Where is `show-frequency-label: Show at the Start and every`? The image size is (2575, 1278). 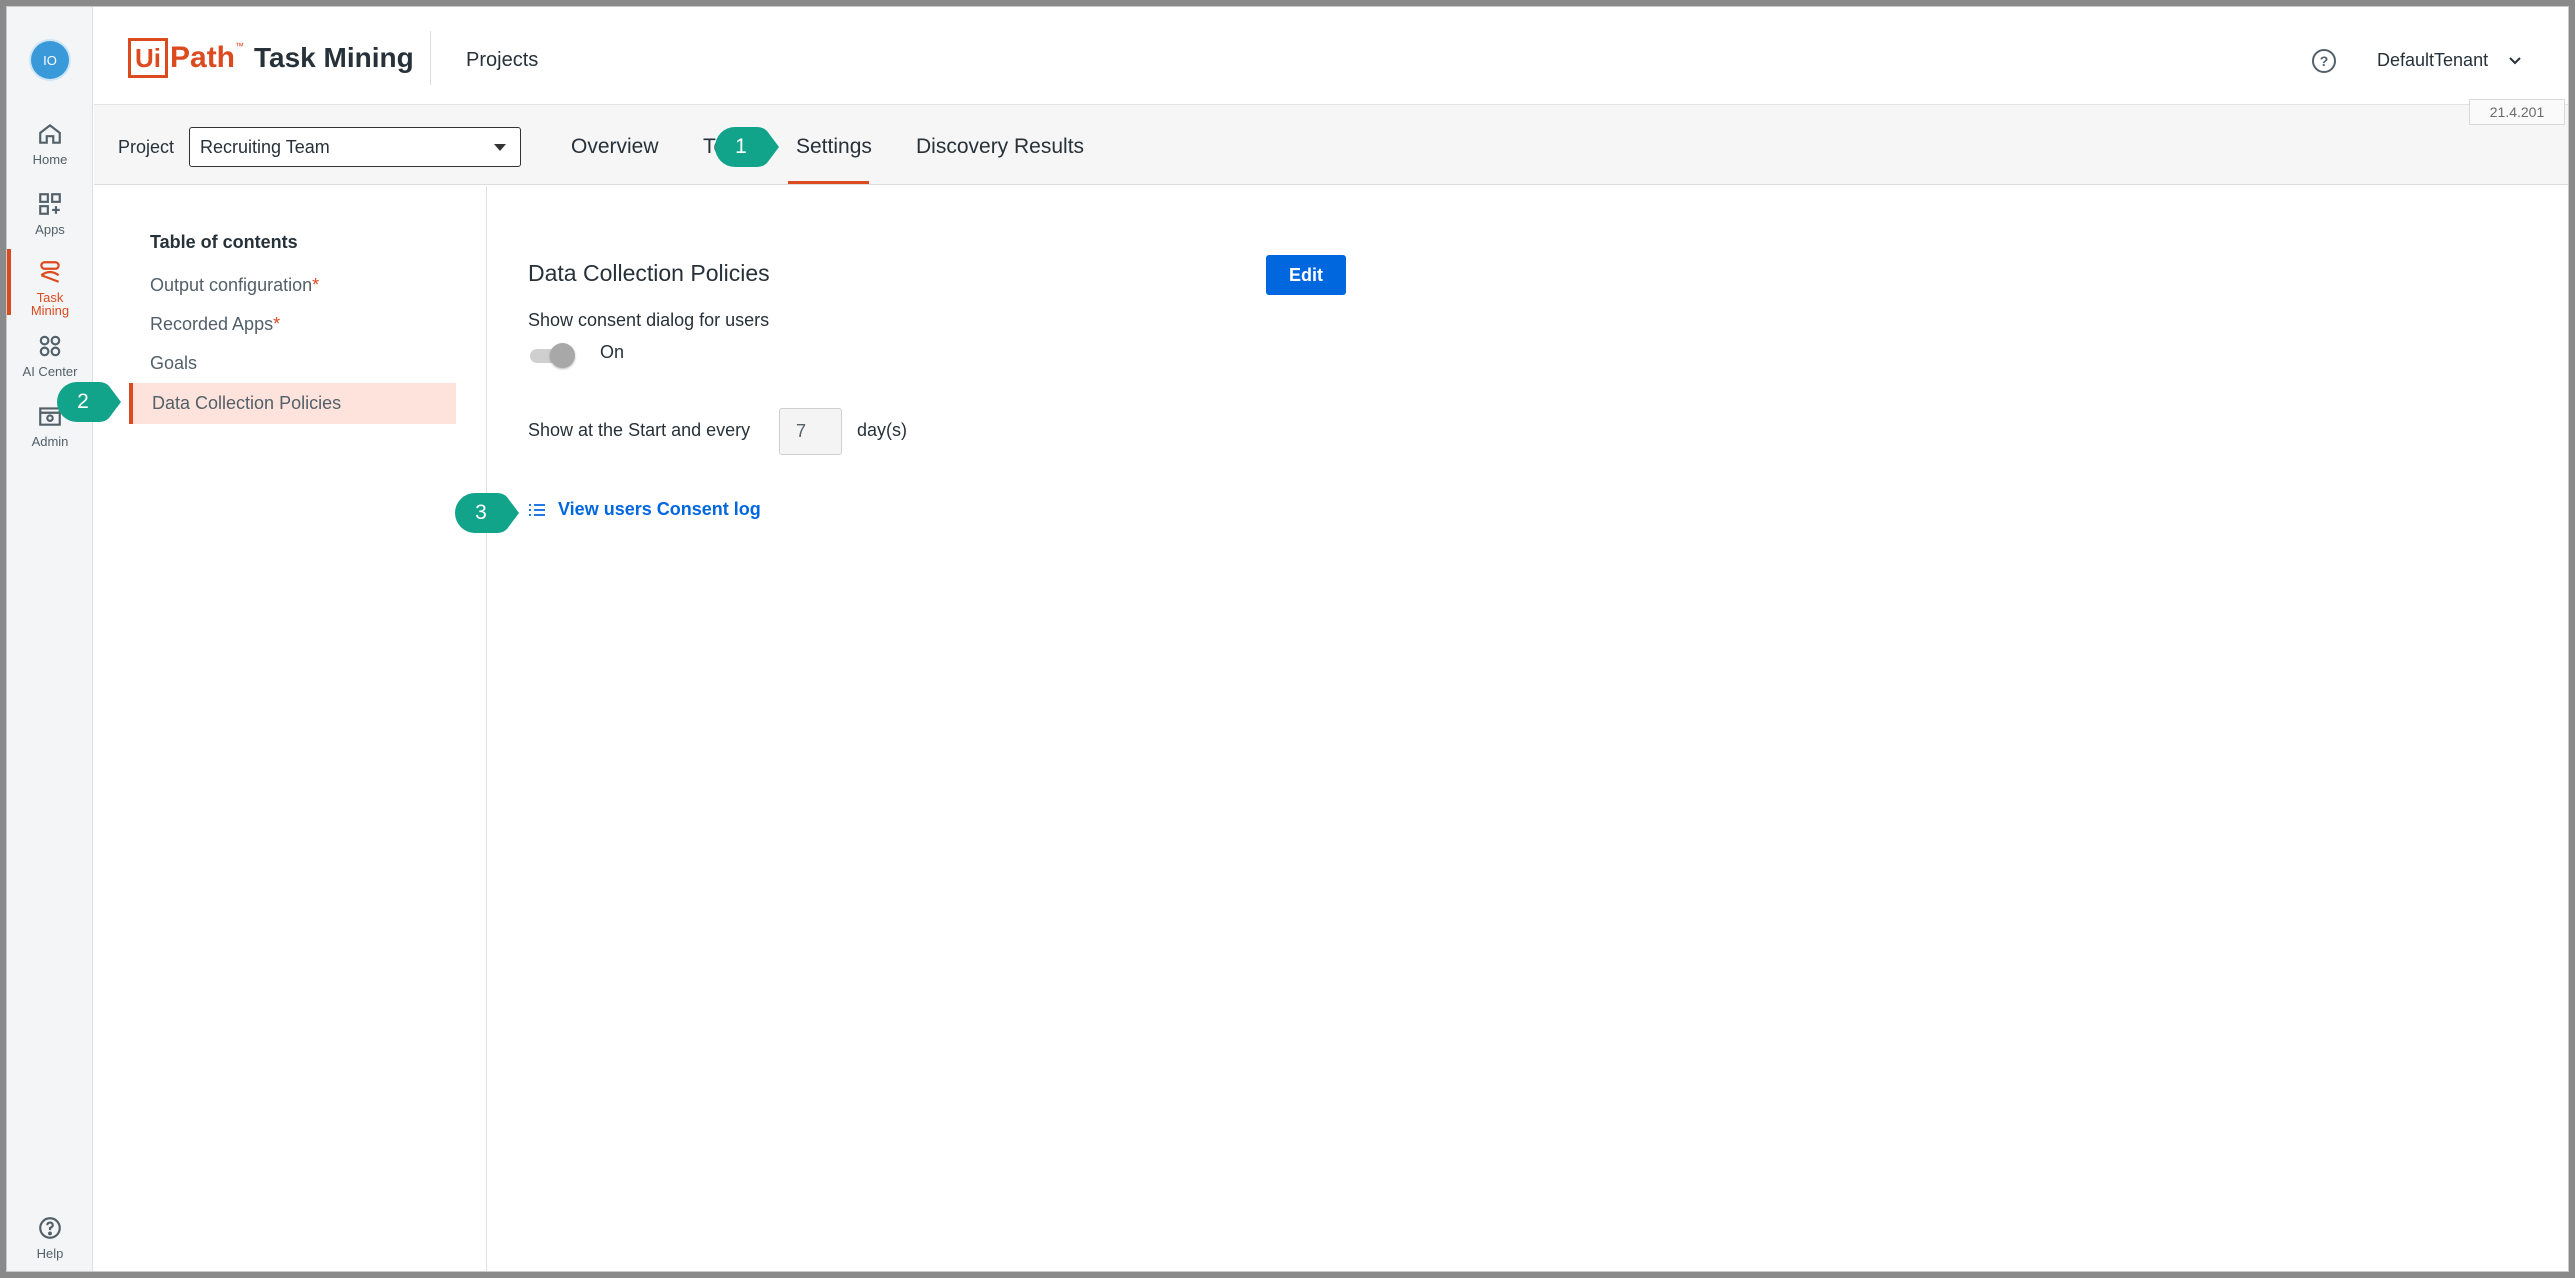 show-frequency-label: Show at the Start and every is located at coordinates (639, 430).